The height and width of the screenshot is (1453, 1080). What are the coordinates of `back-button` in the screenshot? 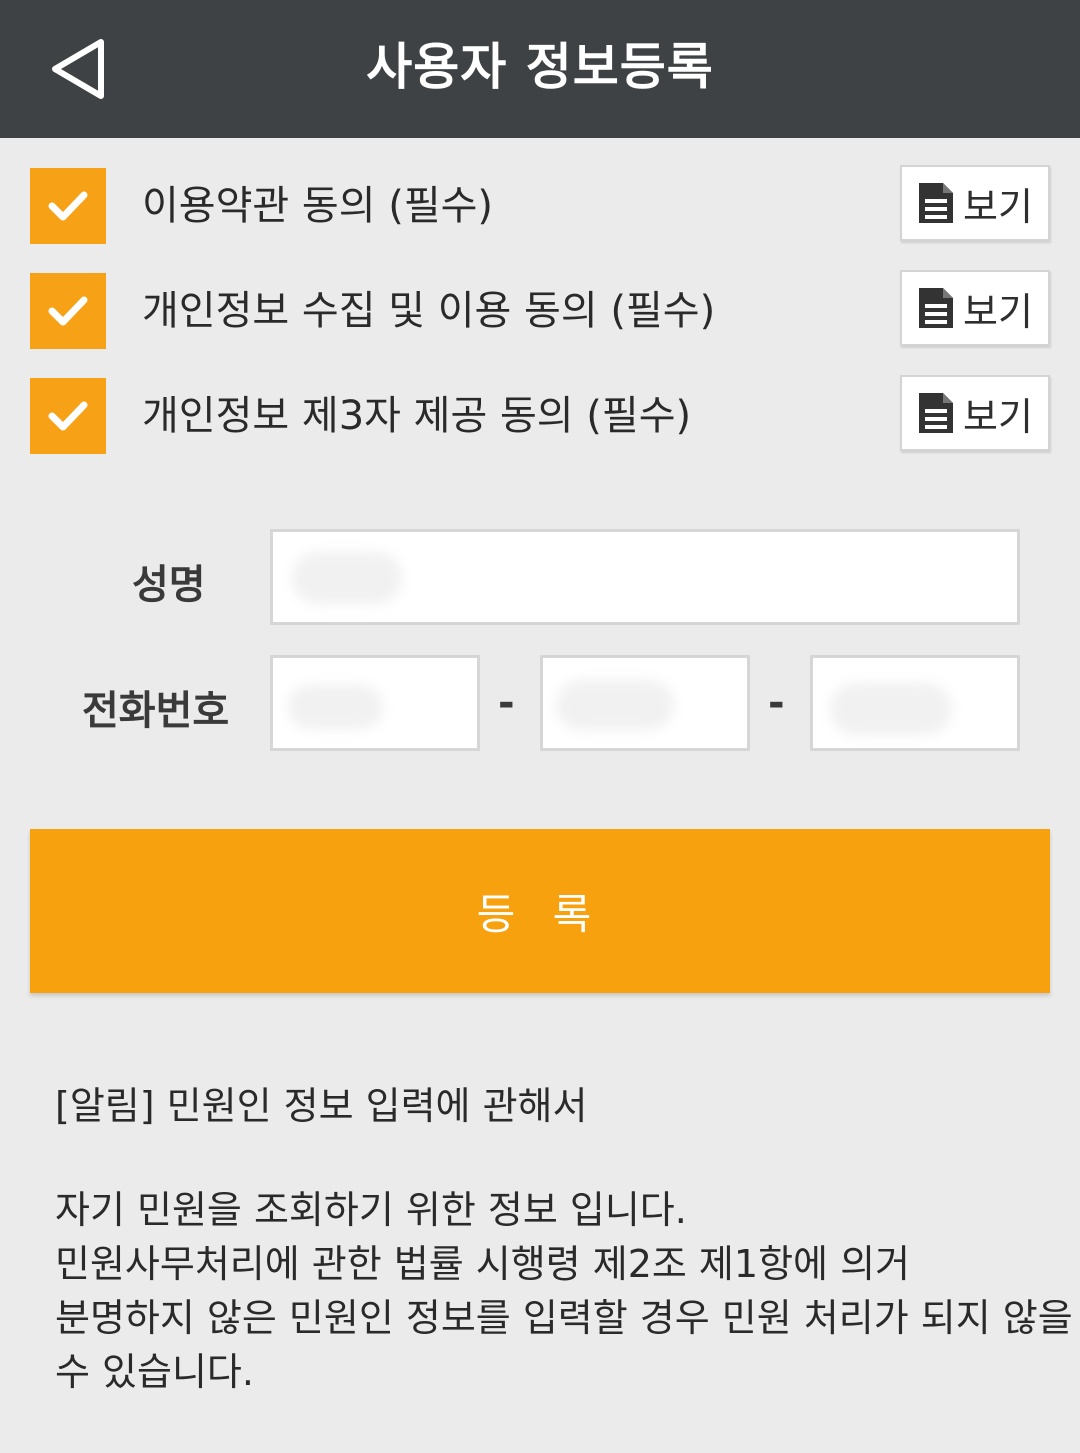 It's located at (77, 69).